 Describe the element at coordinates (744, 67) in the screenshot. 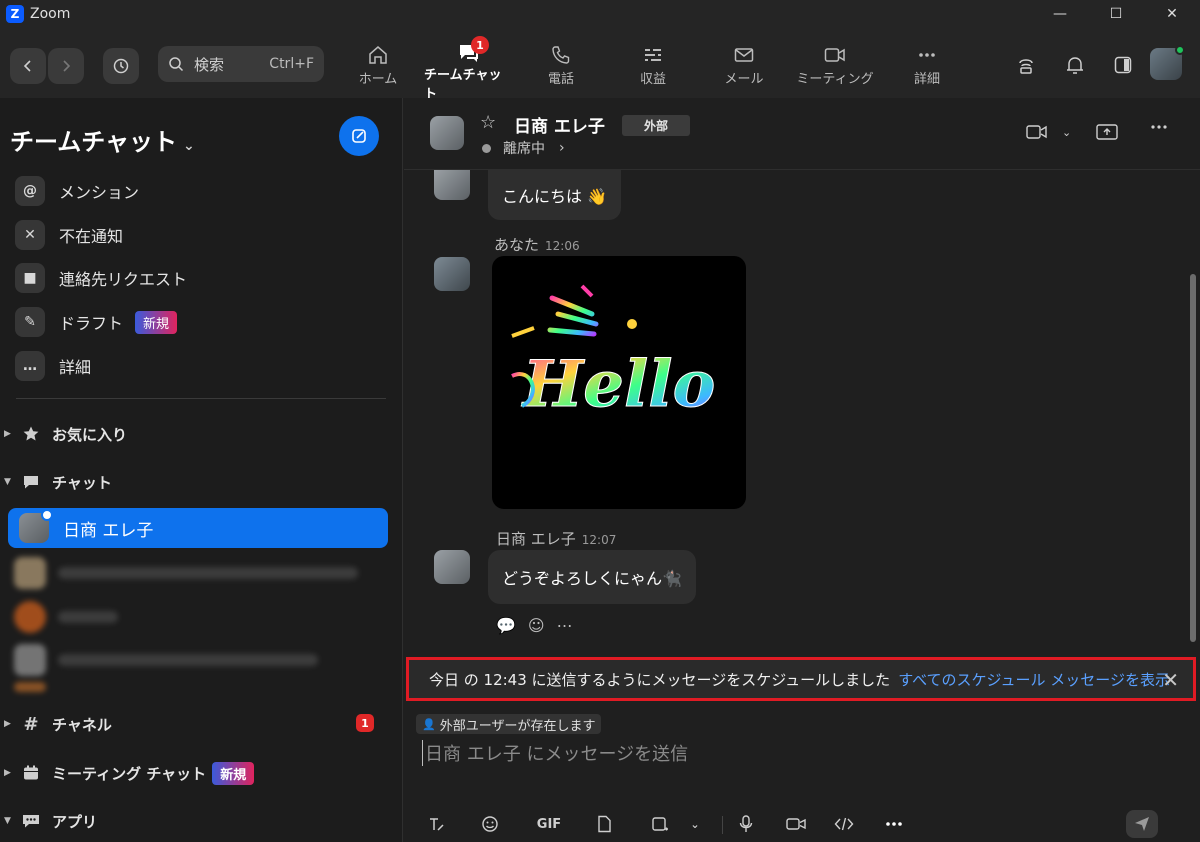

I see `tab-mail: メール` at that location.